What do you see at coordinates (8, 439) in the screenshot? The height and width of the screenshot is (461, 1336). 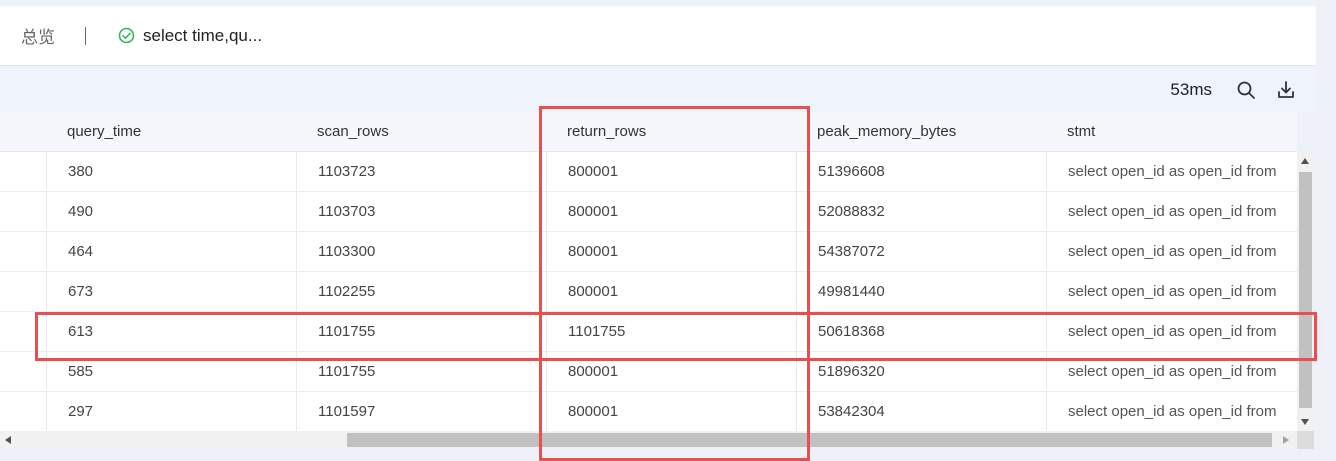 I see `scroll-left-icon` at bounding box center [8, 439].